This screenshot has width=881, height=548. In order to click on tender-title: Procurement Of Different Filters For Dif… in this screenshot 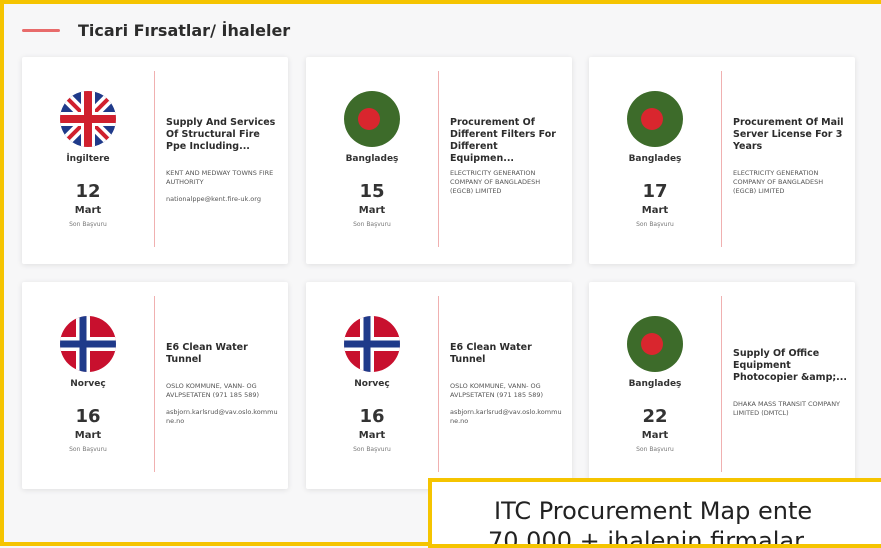, I will do `click(507, 141)`.